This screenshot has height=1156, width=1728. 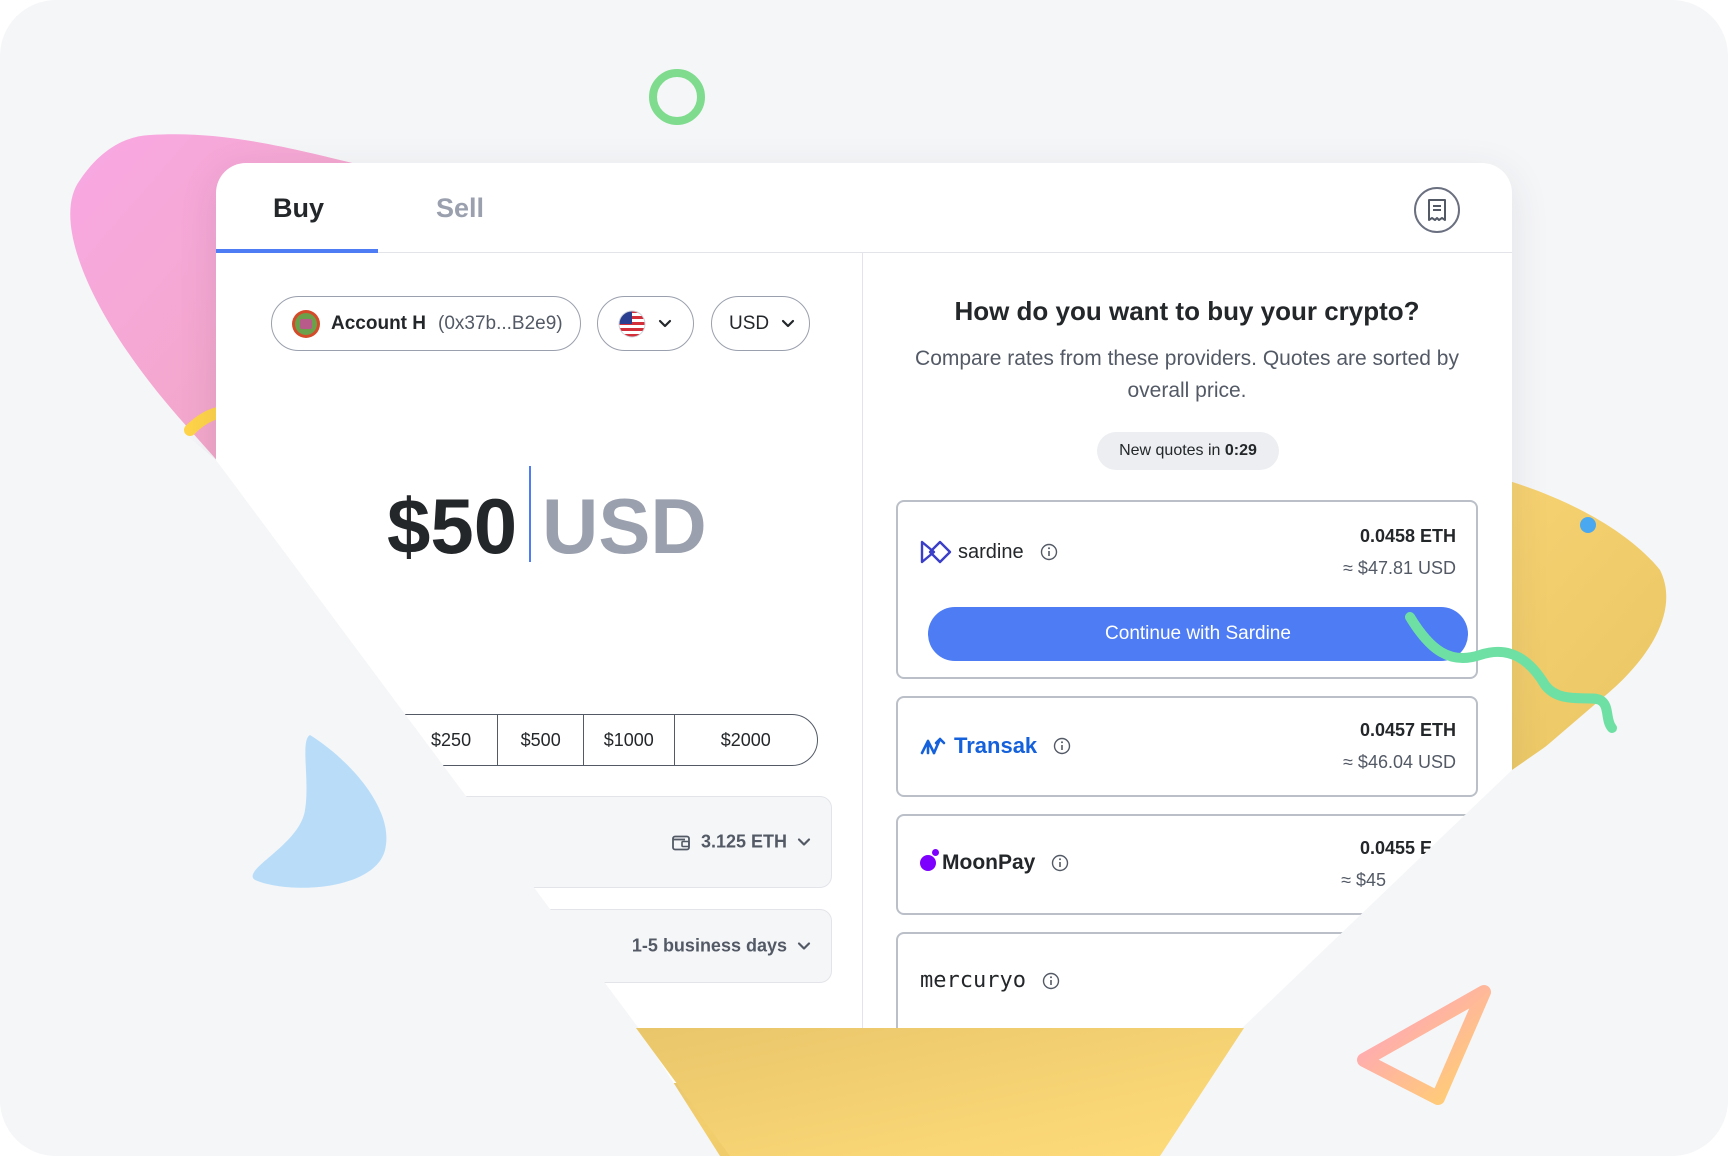 I want to click on provider-logo: Transak, so click(x=995, y=746).